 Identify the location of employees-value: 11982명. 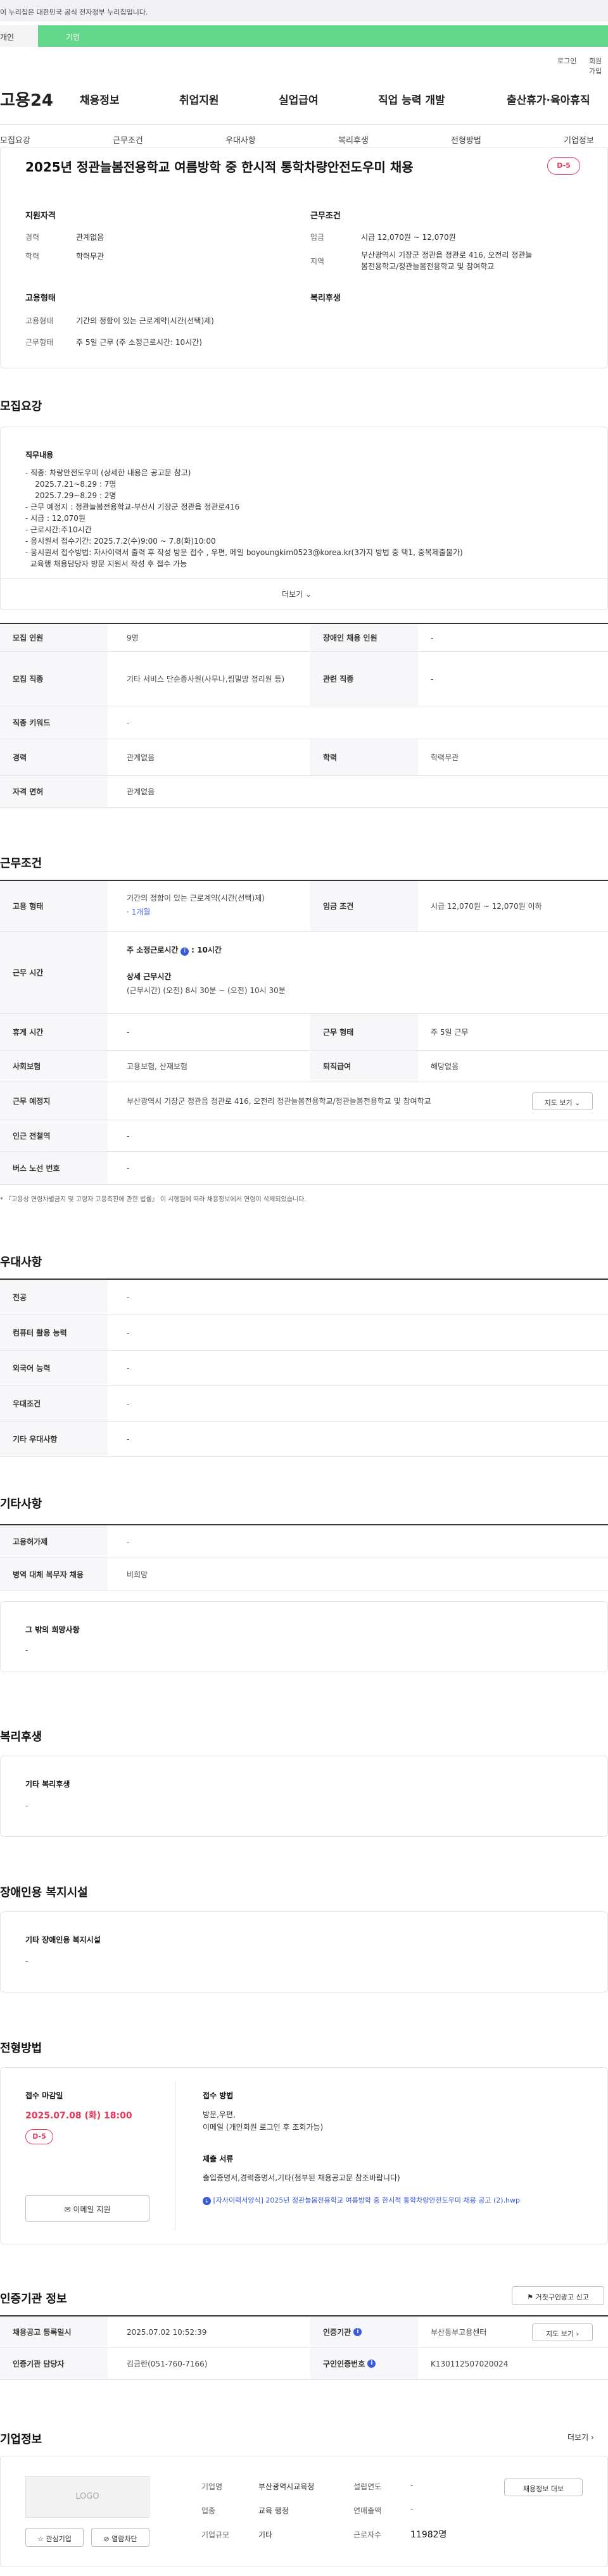
(428, 2535).